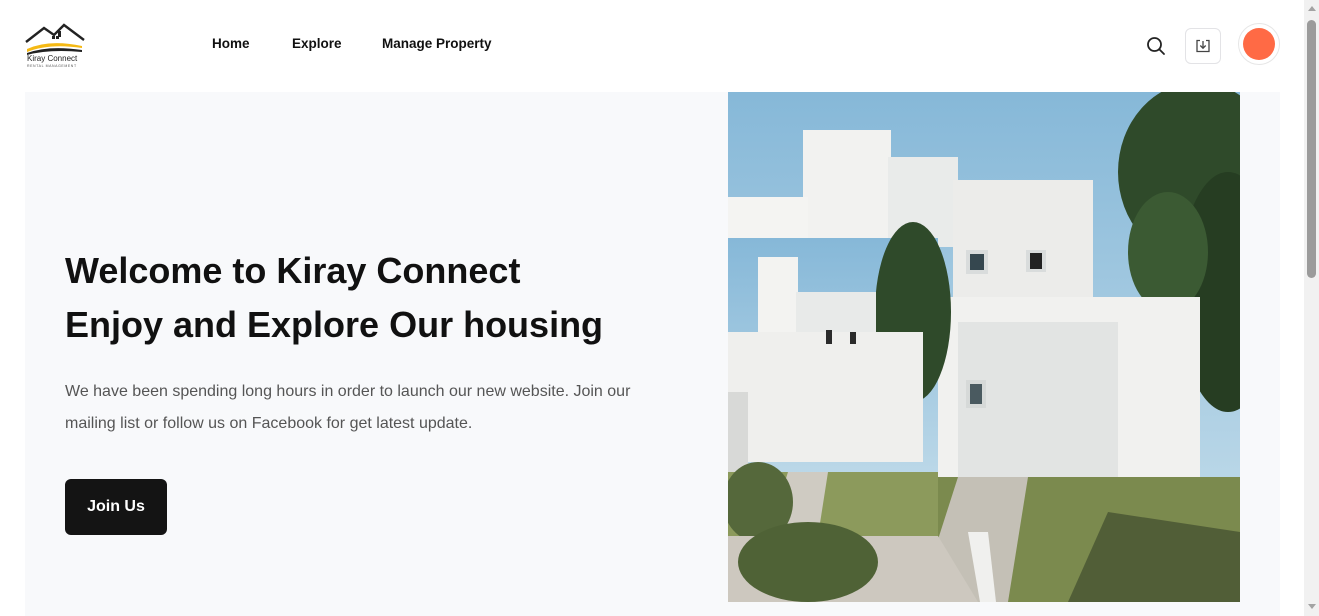 The width and height of the screenshot is (1319, 616). What do you see at coordinates (317, 43) in the screenshot?
I see `nav-explore: Explore` at bounding box center [317, 43].